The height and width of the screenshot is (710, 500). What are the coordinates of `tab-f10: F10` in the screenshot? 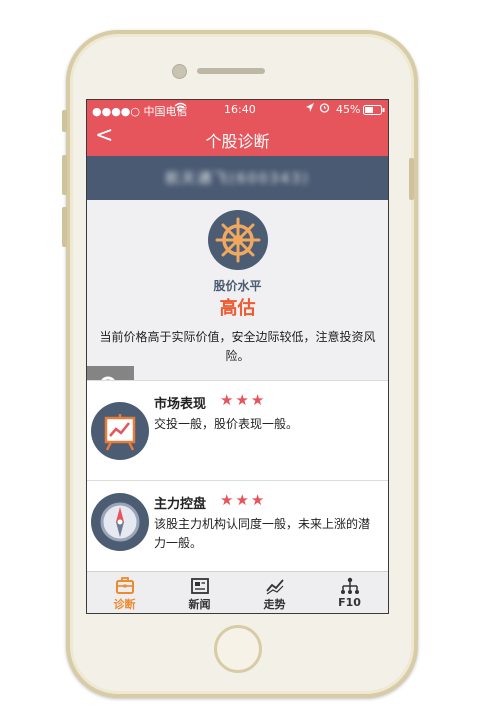 It's located at (349, 592).